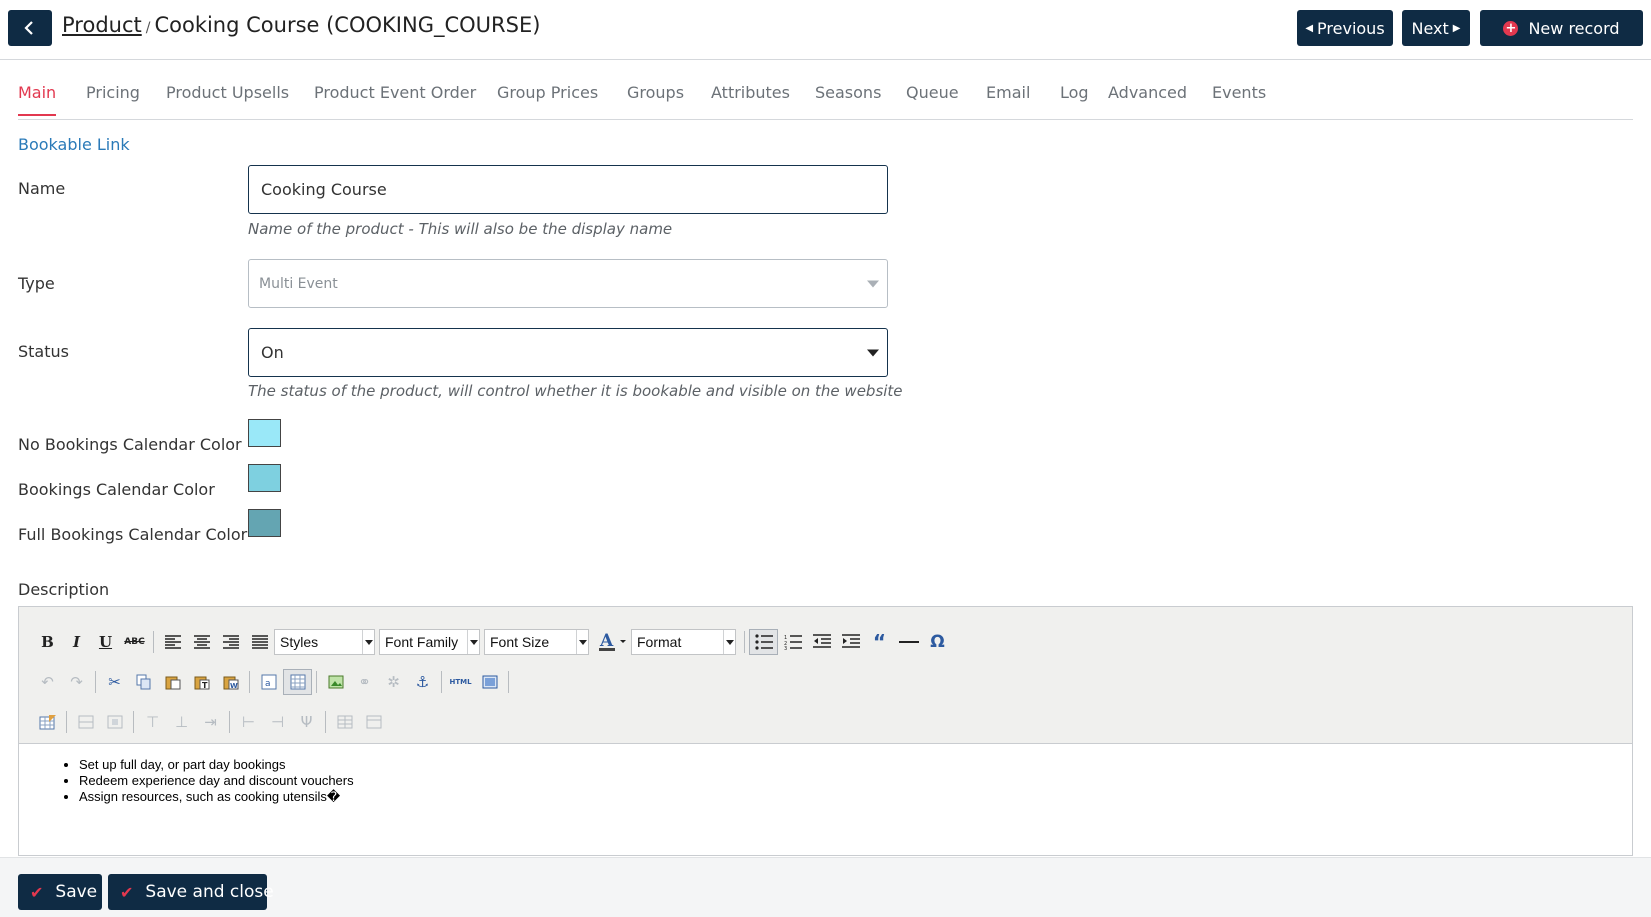  What do you see at coordinates (1008, 92) in the screenshot?
I see `tab-email: Email` at bounding box center [1008, 92].